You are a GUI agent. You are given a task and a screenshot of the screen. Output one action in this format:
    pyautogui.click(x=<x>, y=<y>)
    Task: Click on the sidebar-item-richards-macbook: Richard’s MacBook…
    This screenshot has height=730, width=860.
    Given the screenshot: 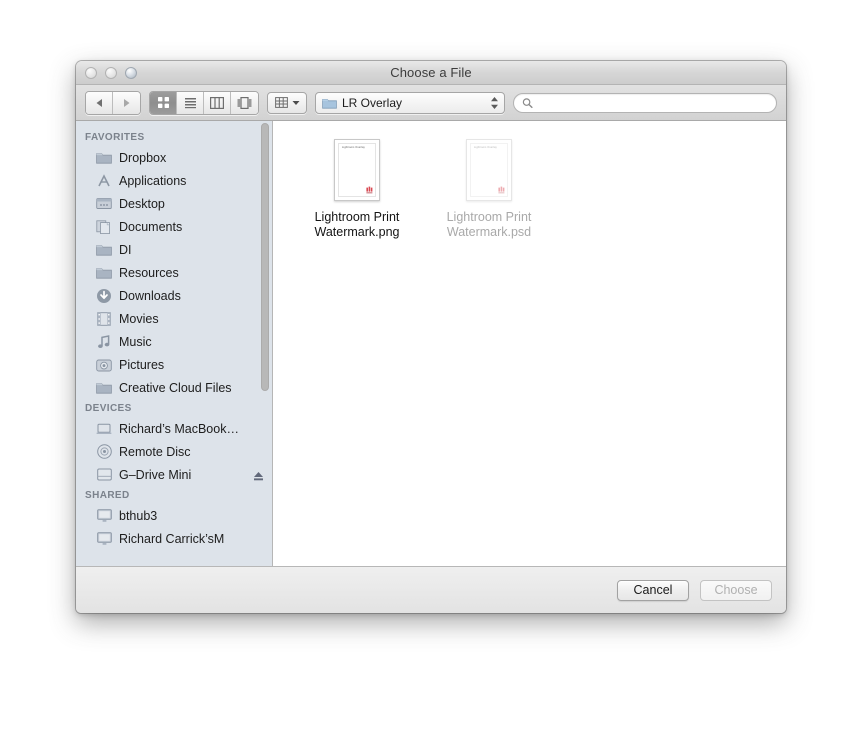 What is the action you would take?
    pyautogui.click(x=174, y=428)
    